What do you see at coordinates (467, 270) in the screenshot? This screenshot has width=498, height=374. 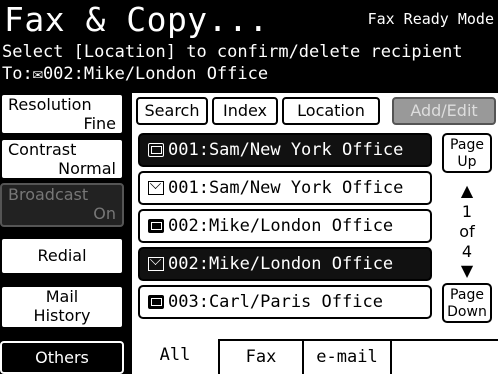 I see `arrow-down-icon: ▼` at bounding box center [467, 270].